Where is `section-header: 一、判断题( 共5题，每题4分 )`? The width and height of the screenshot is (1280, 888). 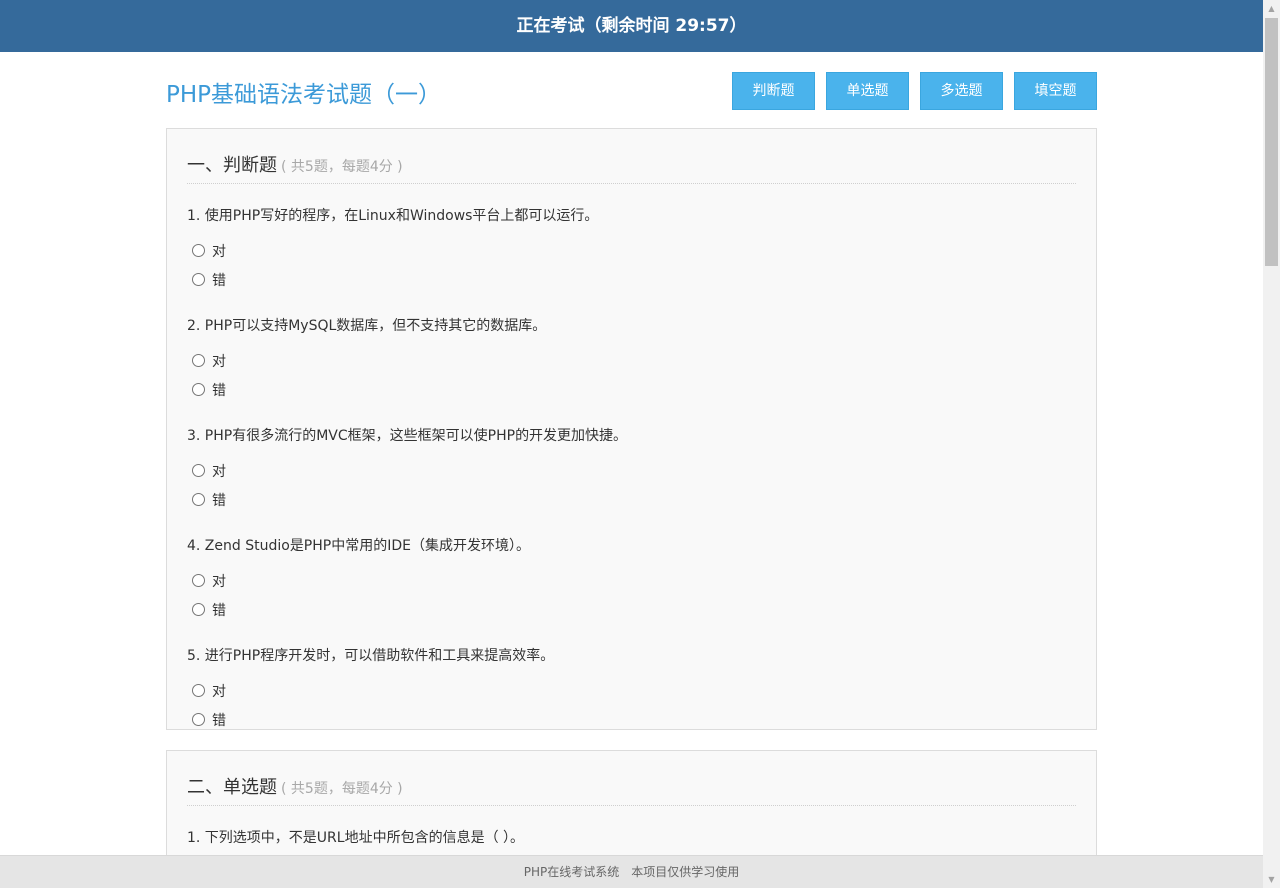 section-header: 一、判断题( 共5题，每题4分 ) is located at coordinates (631, 156).